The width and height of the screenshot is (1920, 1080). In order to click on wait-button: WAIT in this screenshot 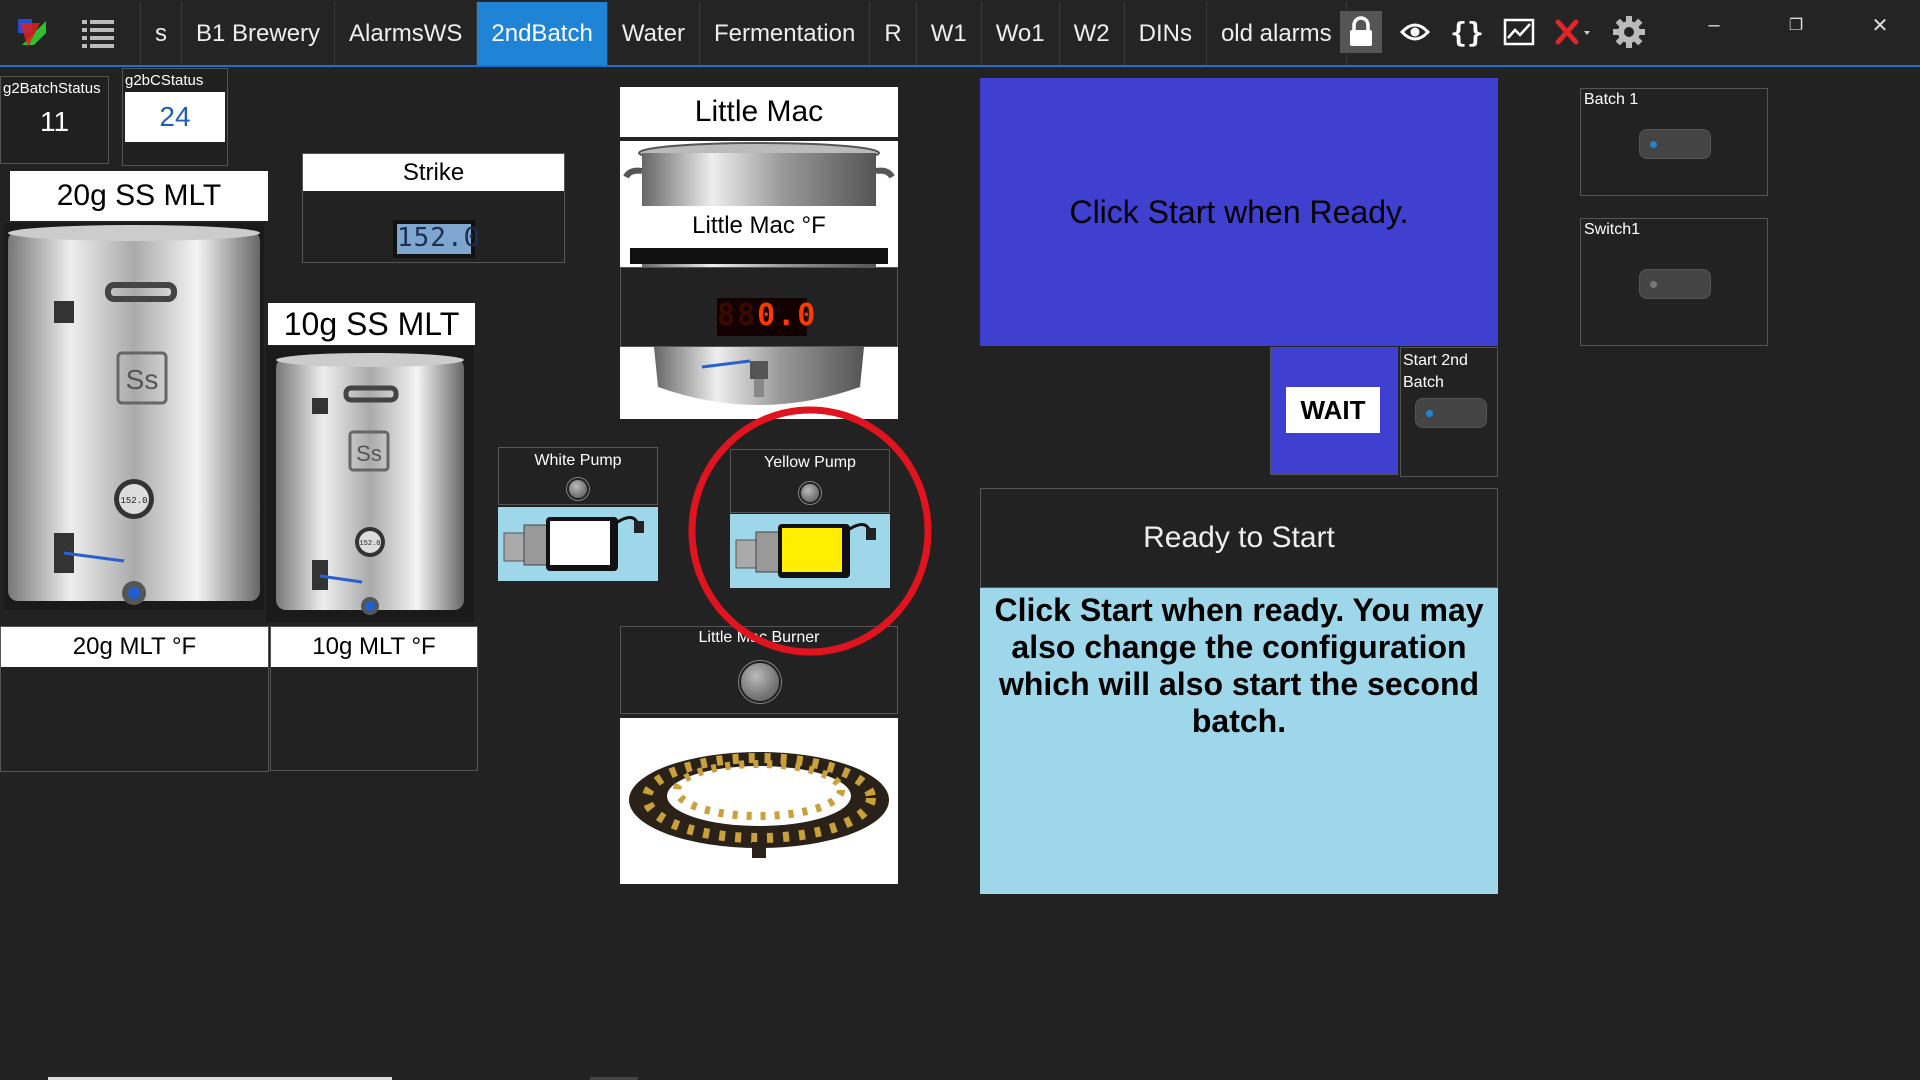, I will do `click(1333, 410)`.